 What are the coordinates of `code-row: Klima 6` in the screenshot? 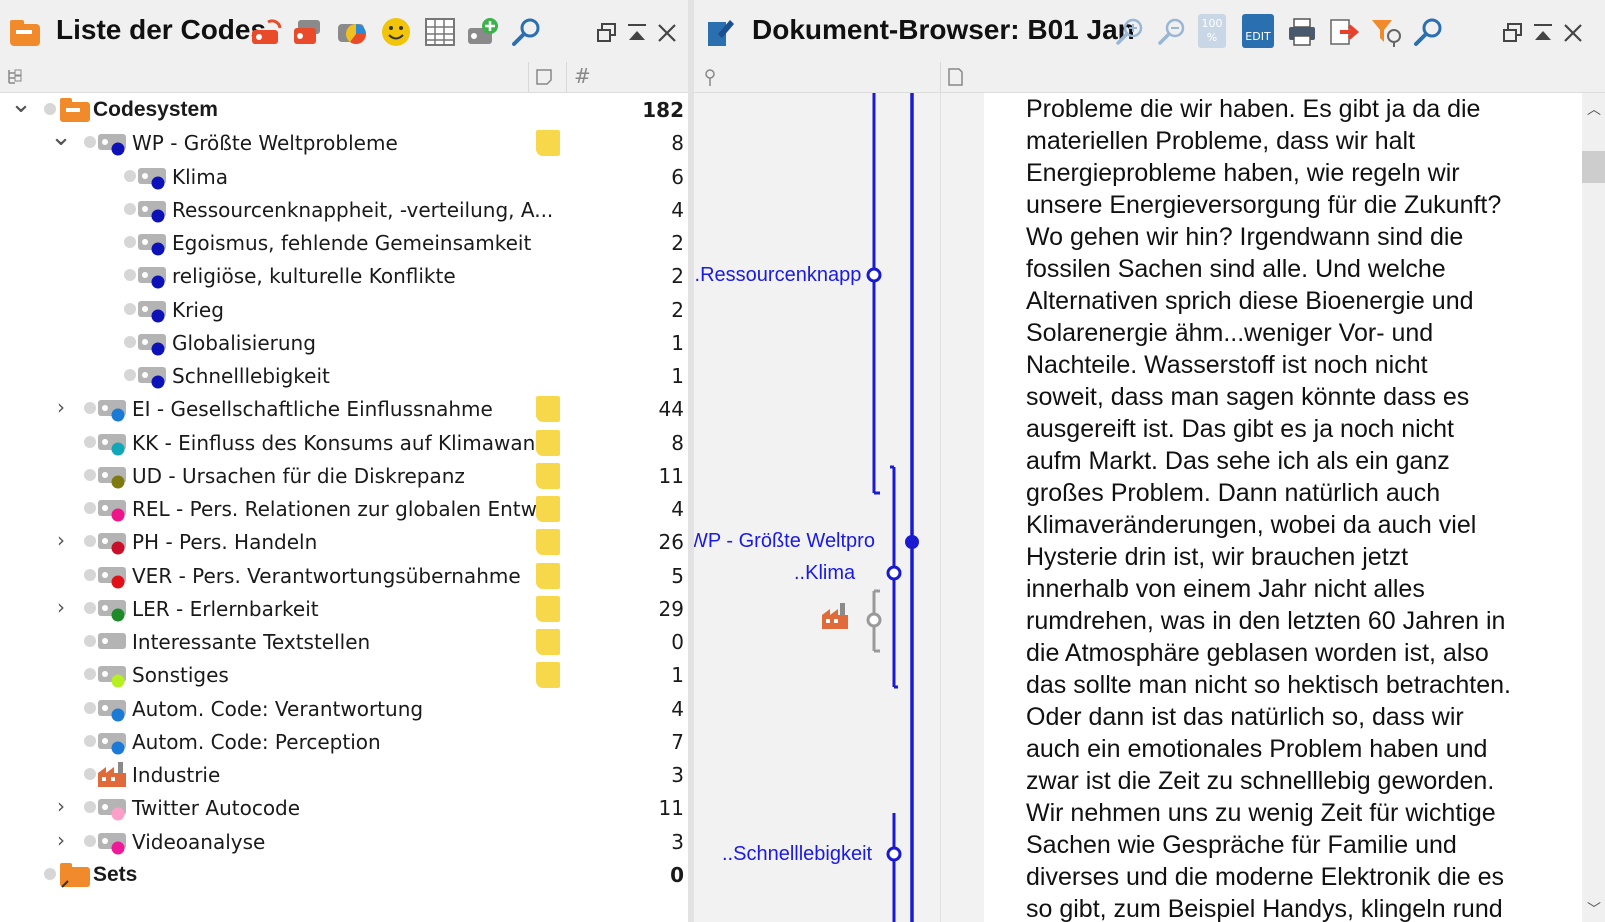 It's located at (345, 177).